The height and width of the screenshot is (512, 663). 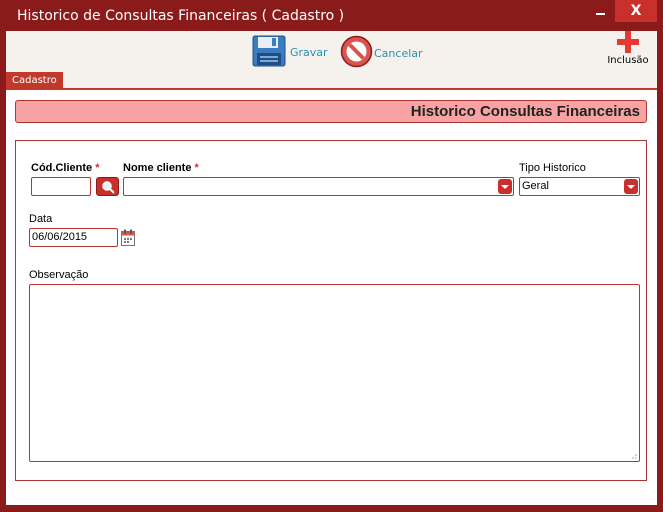 I want to click on add-button: Inclusão, so click(x=628, y=48).